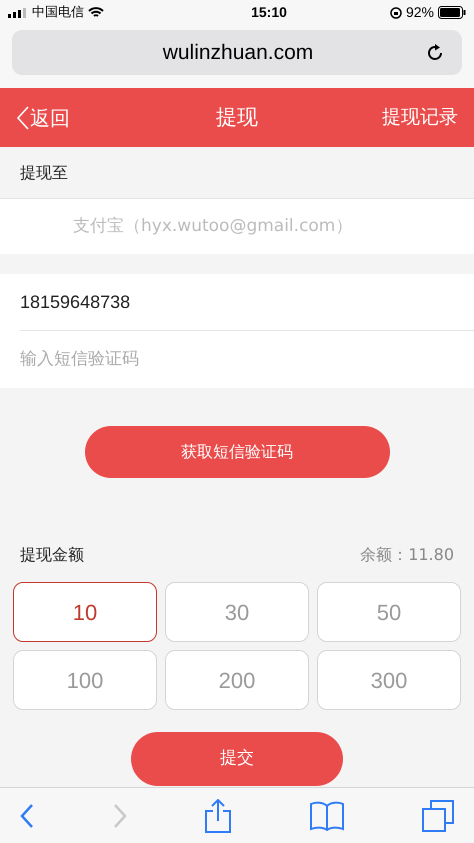 The image size is (474, 843). I want to click on amount-option: 10, so click(85, 612).